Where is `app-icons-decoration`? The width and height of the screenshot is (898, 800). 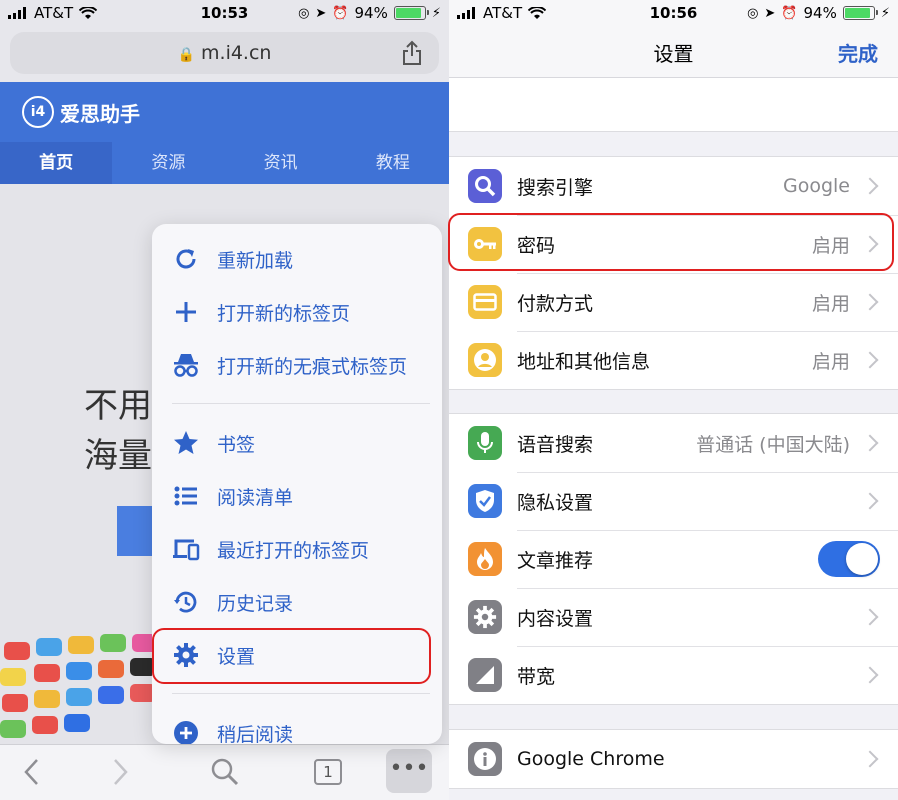
app-icons-decoration is located at coordinates (80, 687).